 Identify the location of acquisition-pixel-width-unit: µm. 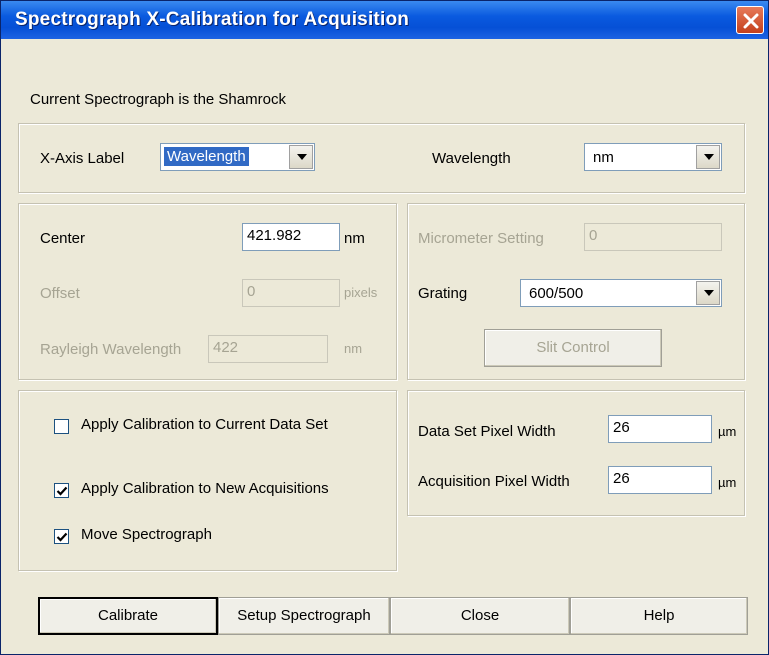
(727, 482).